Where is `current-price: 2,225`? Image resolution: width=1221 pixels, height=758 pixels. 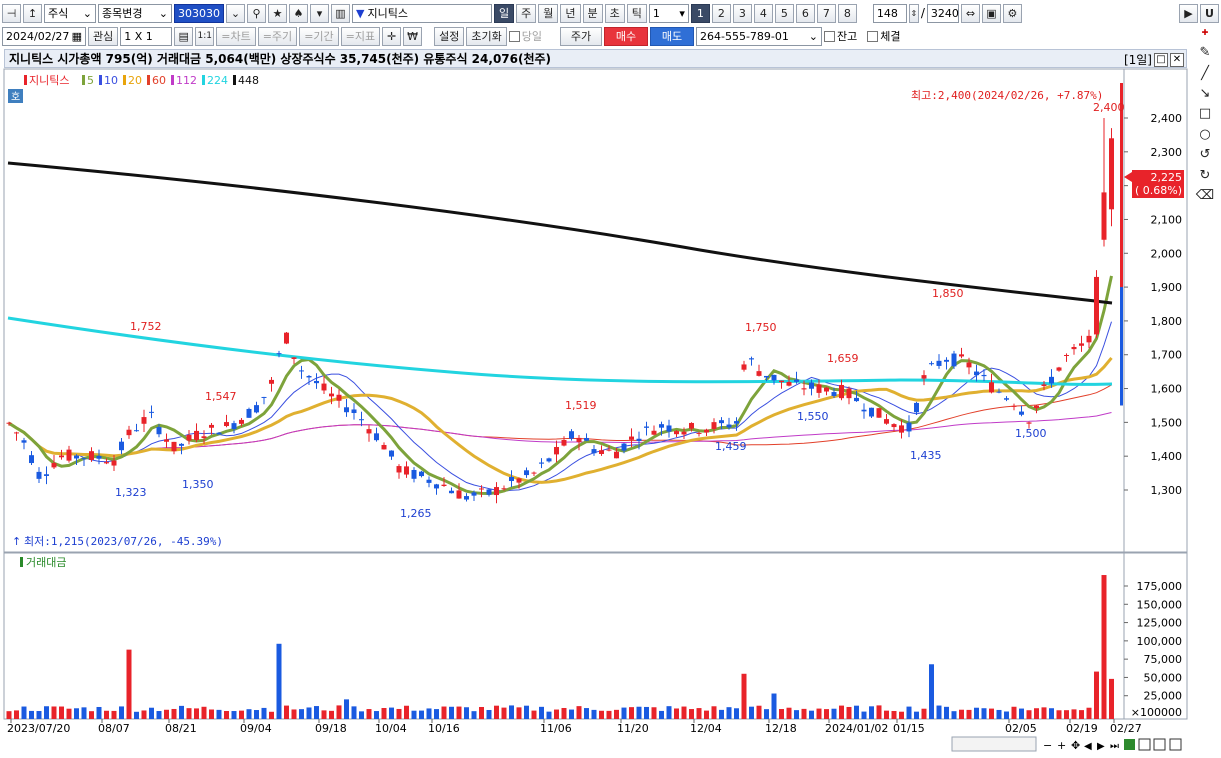
current-price: 2,225 is located at coordinates (1167, 177).